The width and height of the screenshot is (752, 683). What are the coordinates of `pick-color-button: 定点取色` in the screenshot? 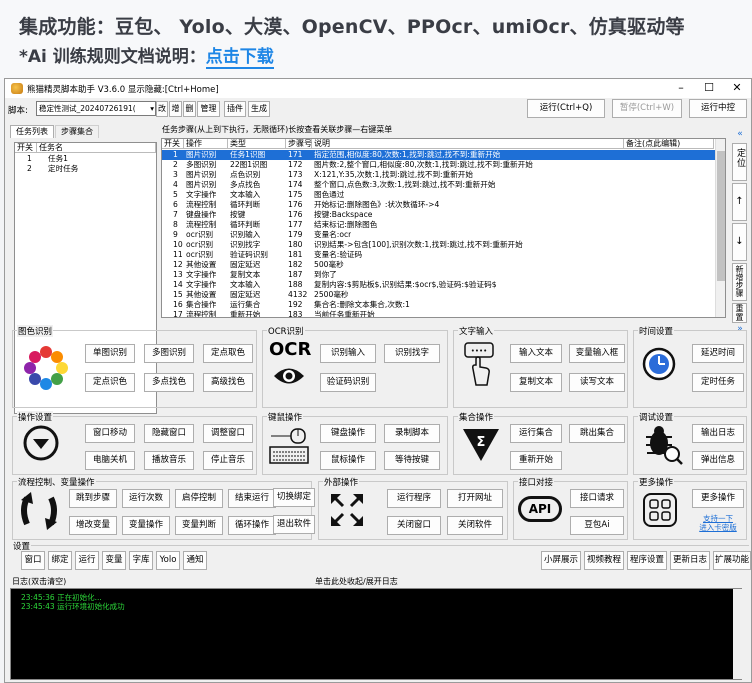 It's located at (228, 353).